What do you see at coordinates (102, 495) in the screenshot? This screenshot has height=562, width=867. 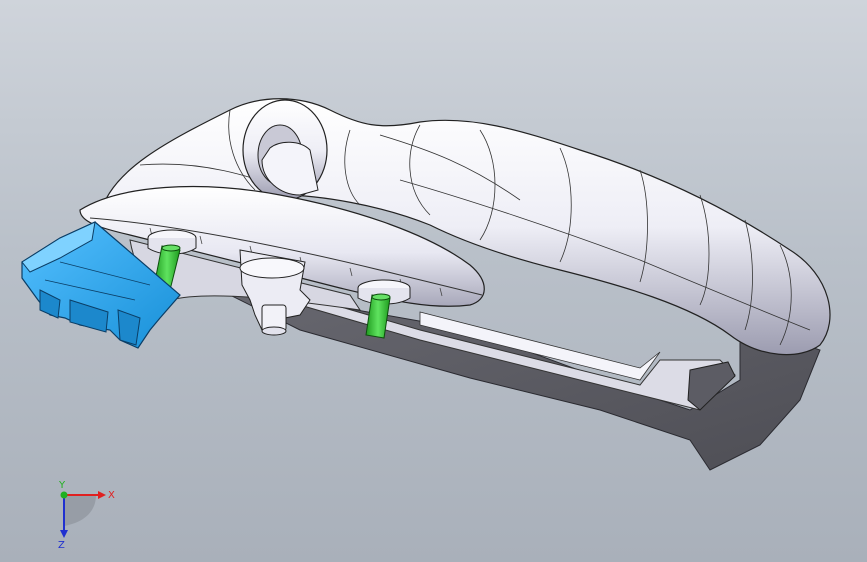 I see `triad-x-arrow` at bounding box center [102, 495].